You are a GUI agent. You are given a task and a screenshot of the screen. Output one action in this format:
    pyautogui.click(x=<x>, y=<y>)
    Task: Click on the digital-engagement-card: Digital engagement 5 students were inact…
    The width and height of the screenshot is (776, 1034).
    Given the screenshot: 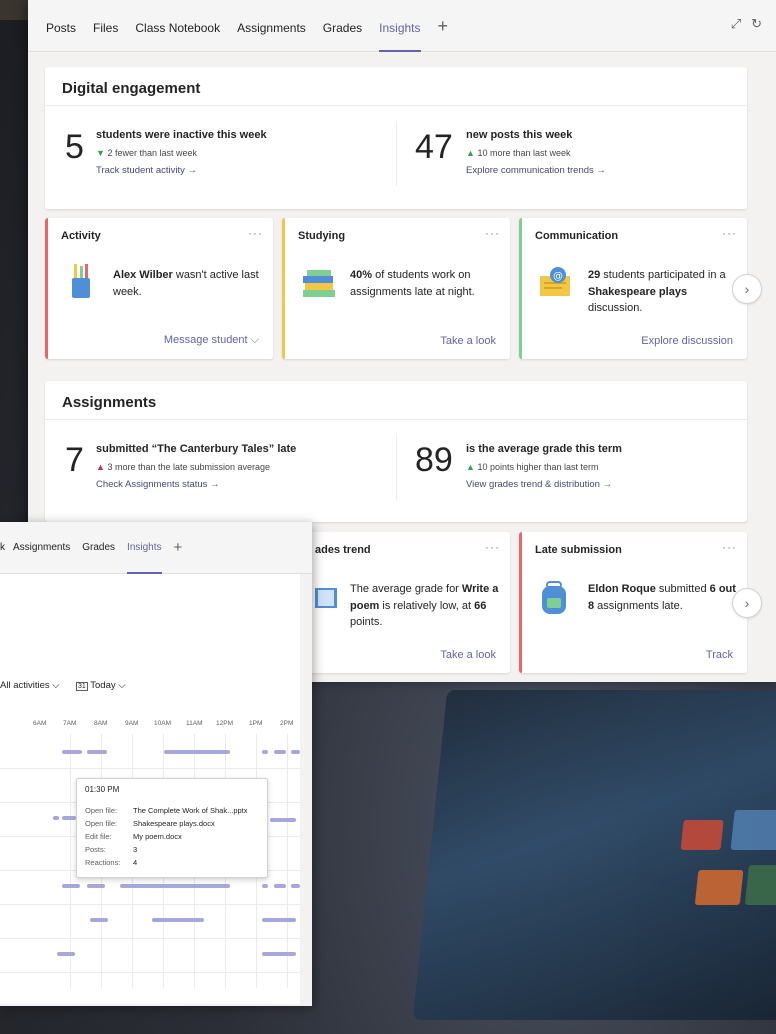 What is the action you would take?
    pyautogui.click(x=396, y=138)
    